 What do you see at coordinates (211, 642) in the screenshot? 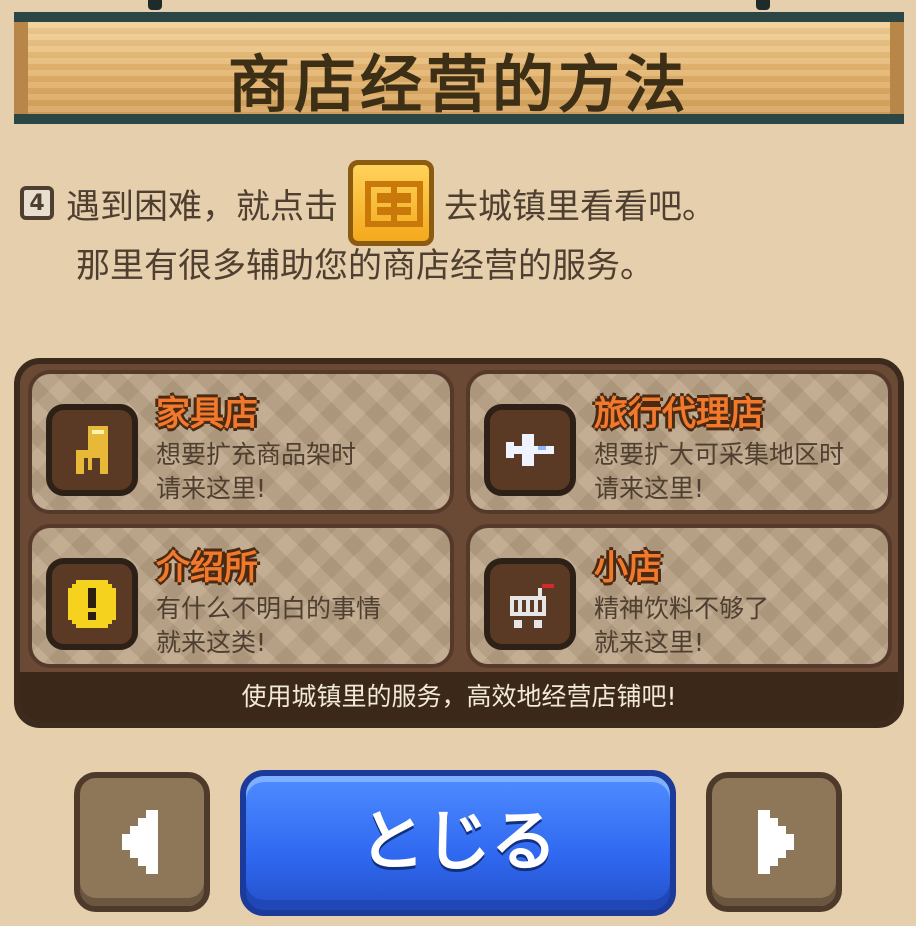
I see `service-desc-line: 就来这类!` at bounding box center [211, 642].